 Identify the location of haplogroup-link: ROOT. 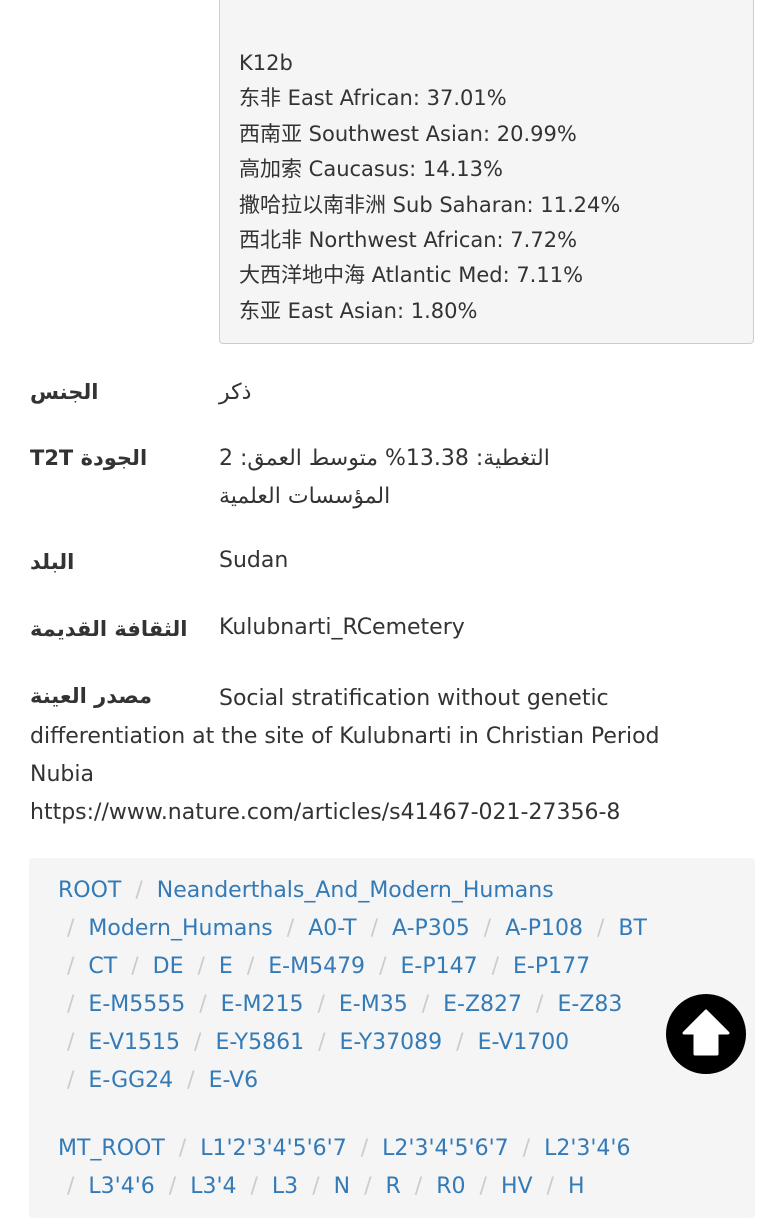
(89, 890).